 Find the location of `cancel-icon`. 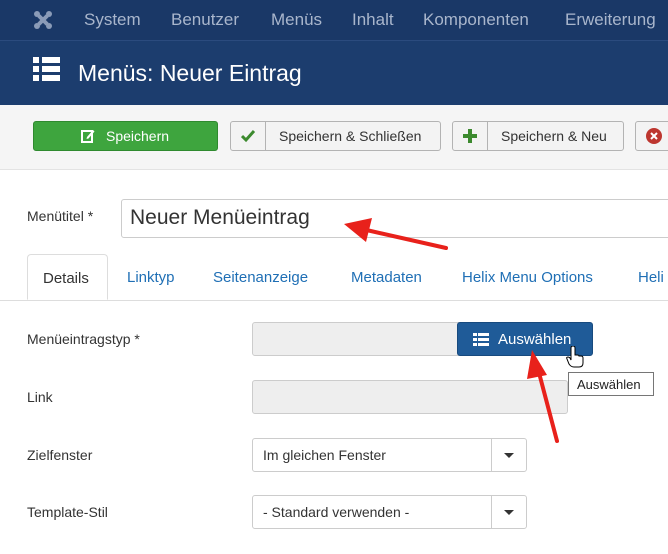

cancel-icon is located at coordinates (654, 136).